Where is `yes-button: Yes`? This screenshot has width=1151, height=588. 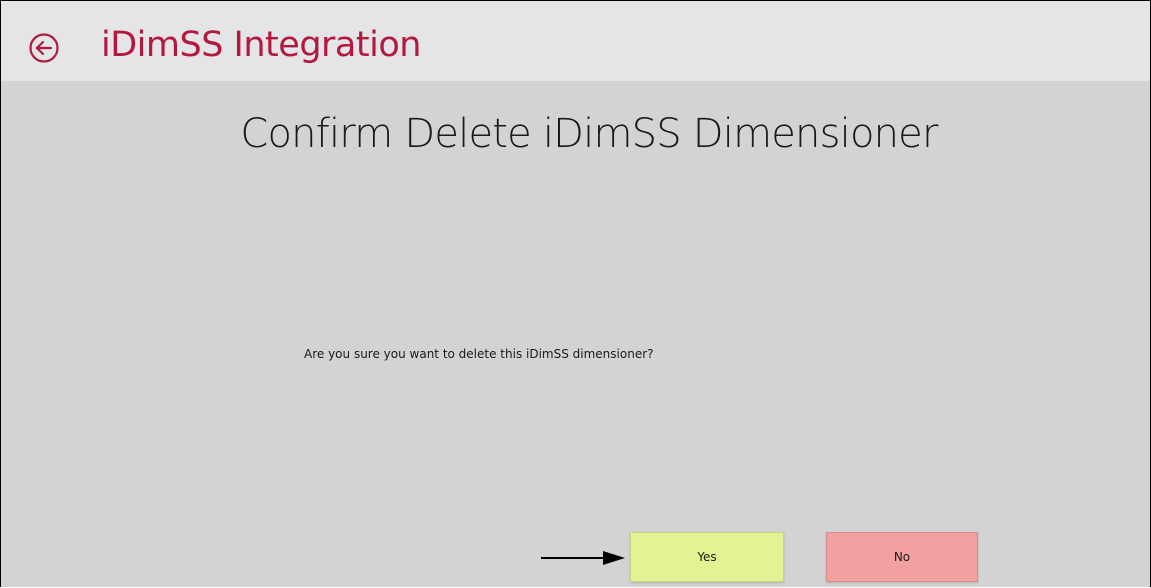 yes-button: Yes is located at coordinates (707, 557).